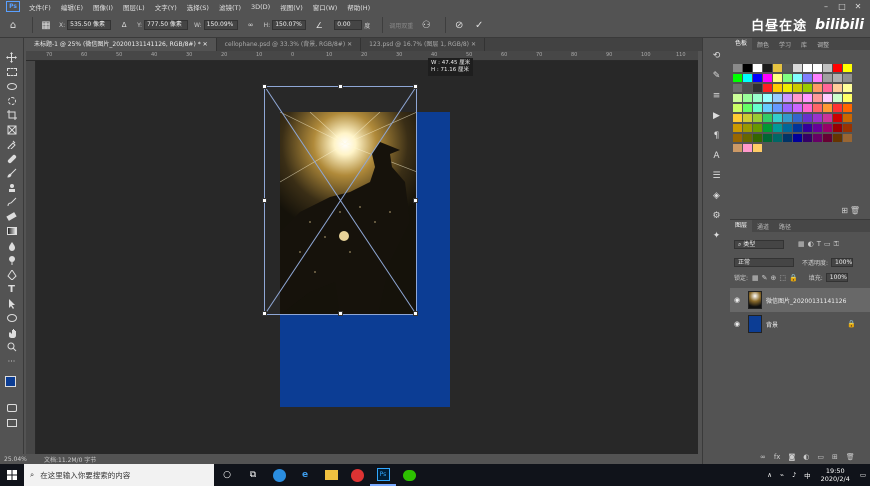  Describe the element at coordinates (251, 25) in the screenshot. I see `link-icon: ∞` at that location.